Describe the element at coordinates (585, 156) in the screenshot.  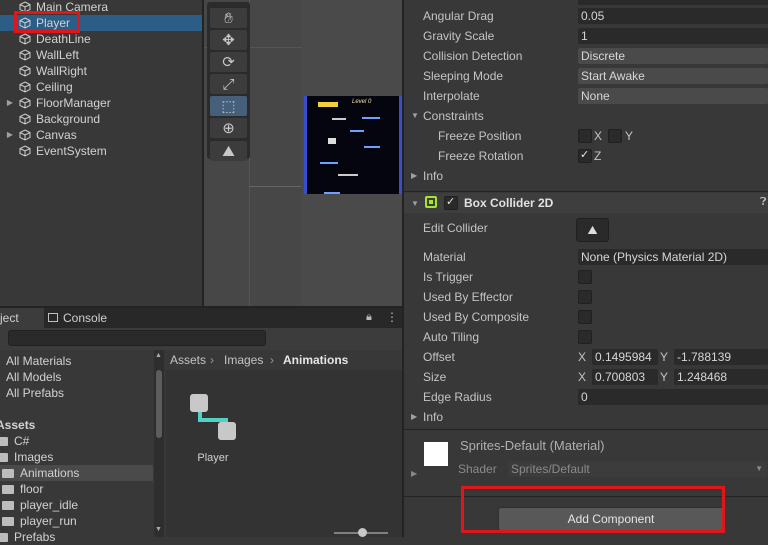
I see `freeze-rotation-z-checkbox: ✓` at that location.